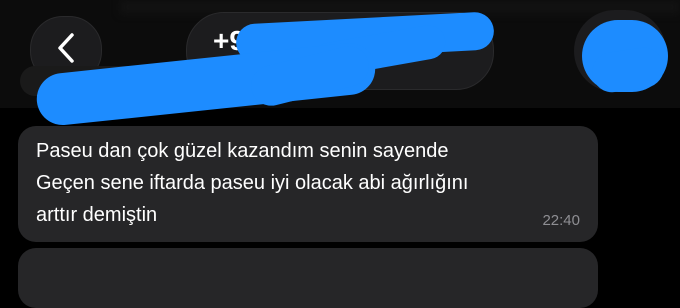 The width and height of the screenshot is (680, 308). Describe the element at coordinates (97, 215) in the screenshot. I see `message-text-line: arttır demiştin` at that location.